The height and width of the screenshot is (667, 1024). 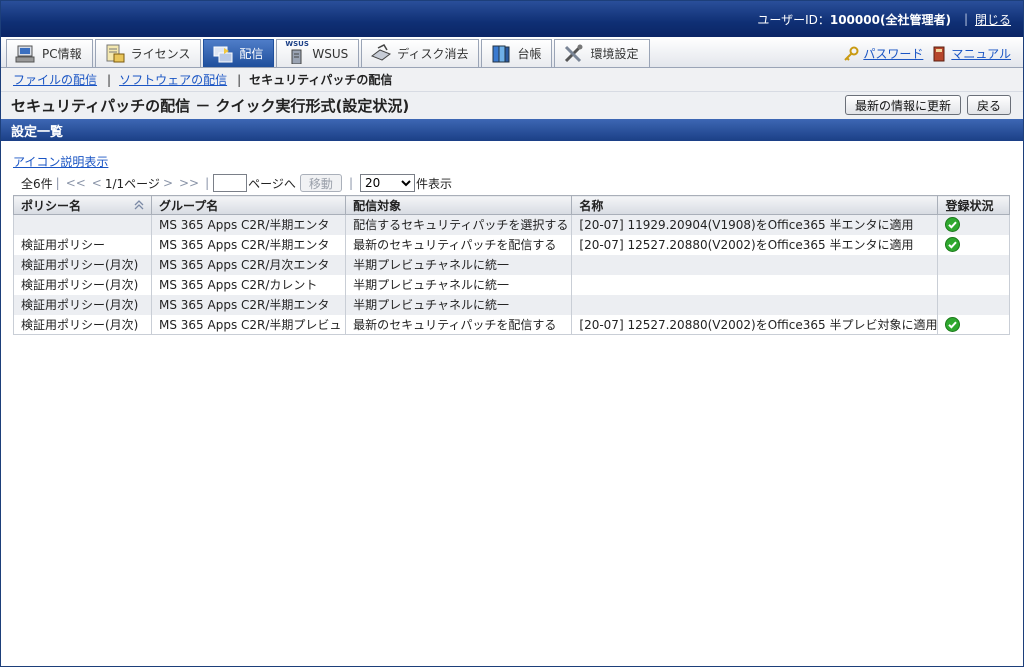 What do you see at coordinates (973, 205) in the screenshot?
I see `column-header-status: 登録状況` at bounding box center [973, 205].